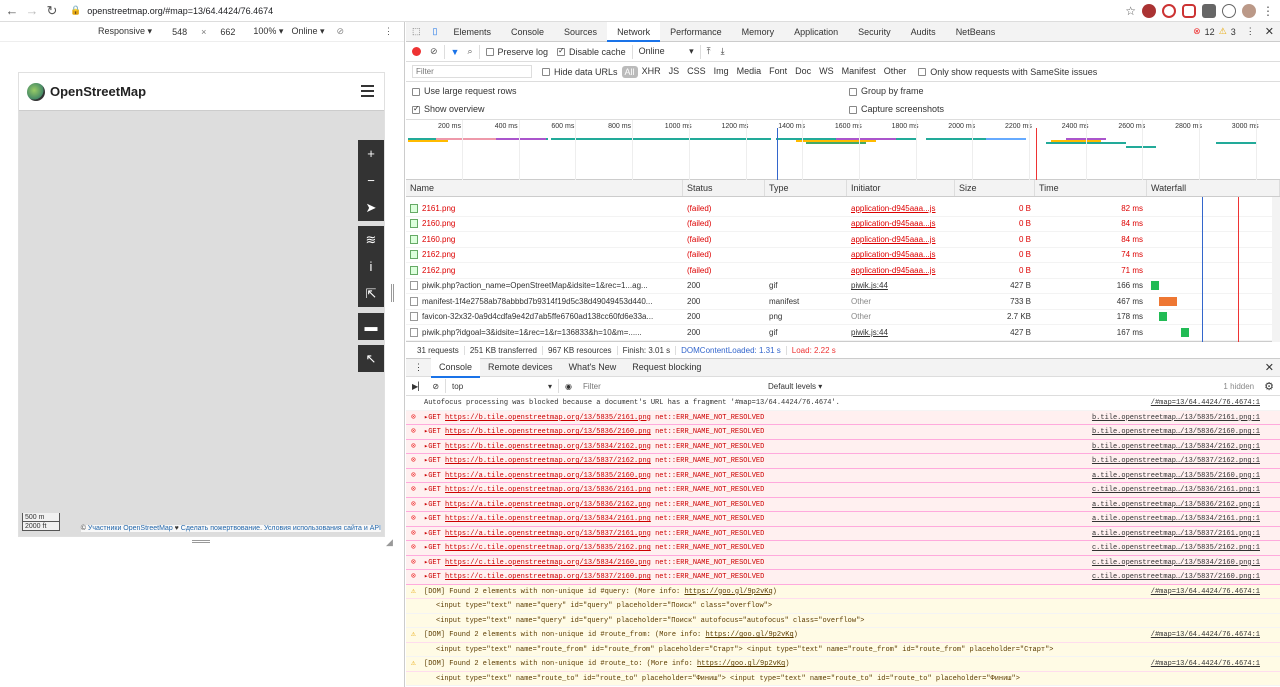 The image size is (1280, 687). What do you see at coordinates (874, 32) in the screenshot?
I see `tab-security: Security` at bounding box center [874, 32].